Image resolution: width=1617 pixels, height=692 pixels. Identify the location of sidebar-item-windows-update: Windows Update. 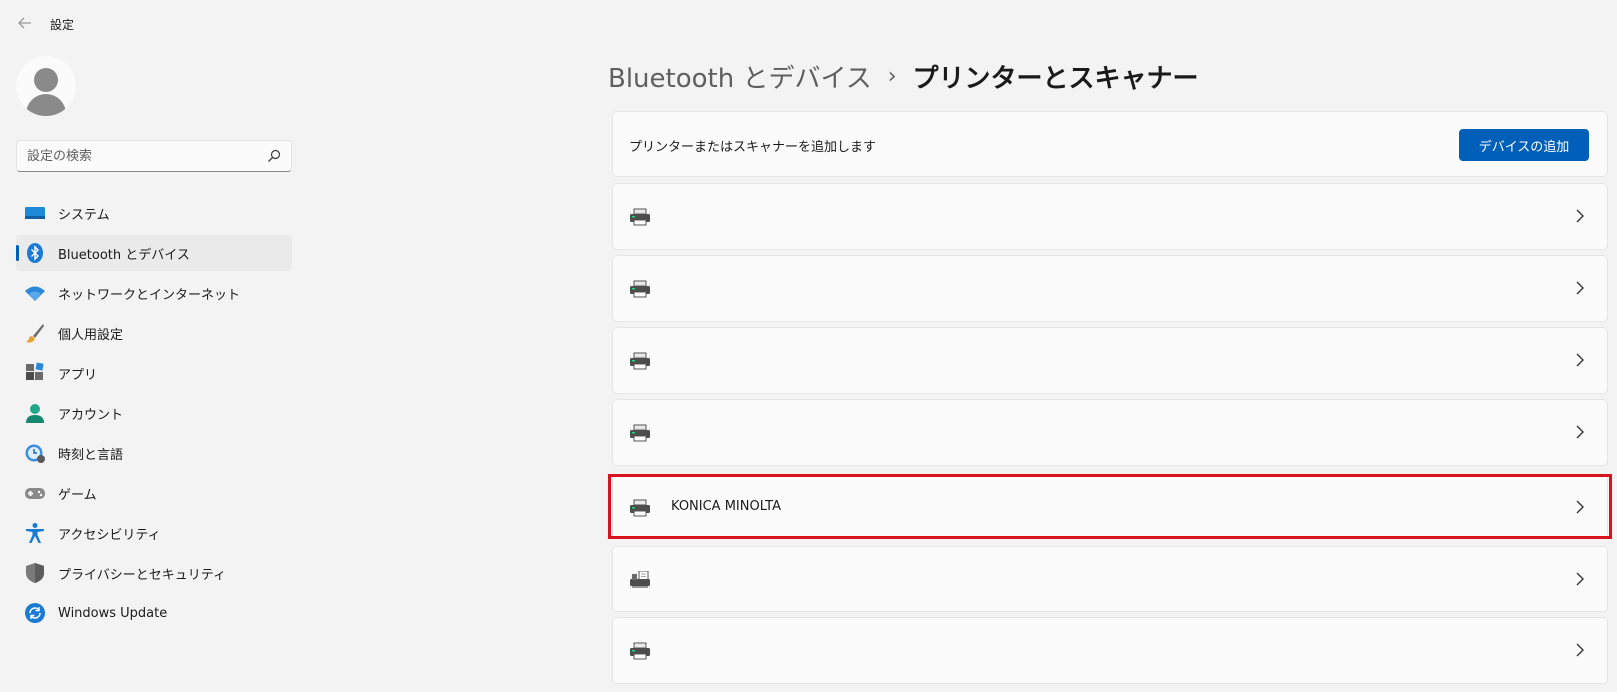
(154, 613).